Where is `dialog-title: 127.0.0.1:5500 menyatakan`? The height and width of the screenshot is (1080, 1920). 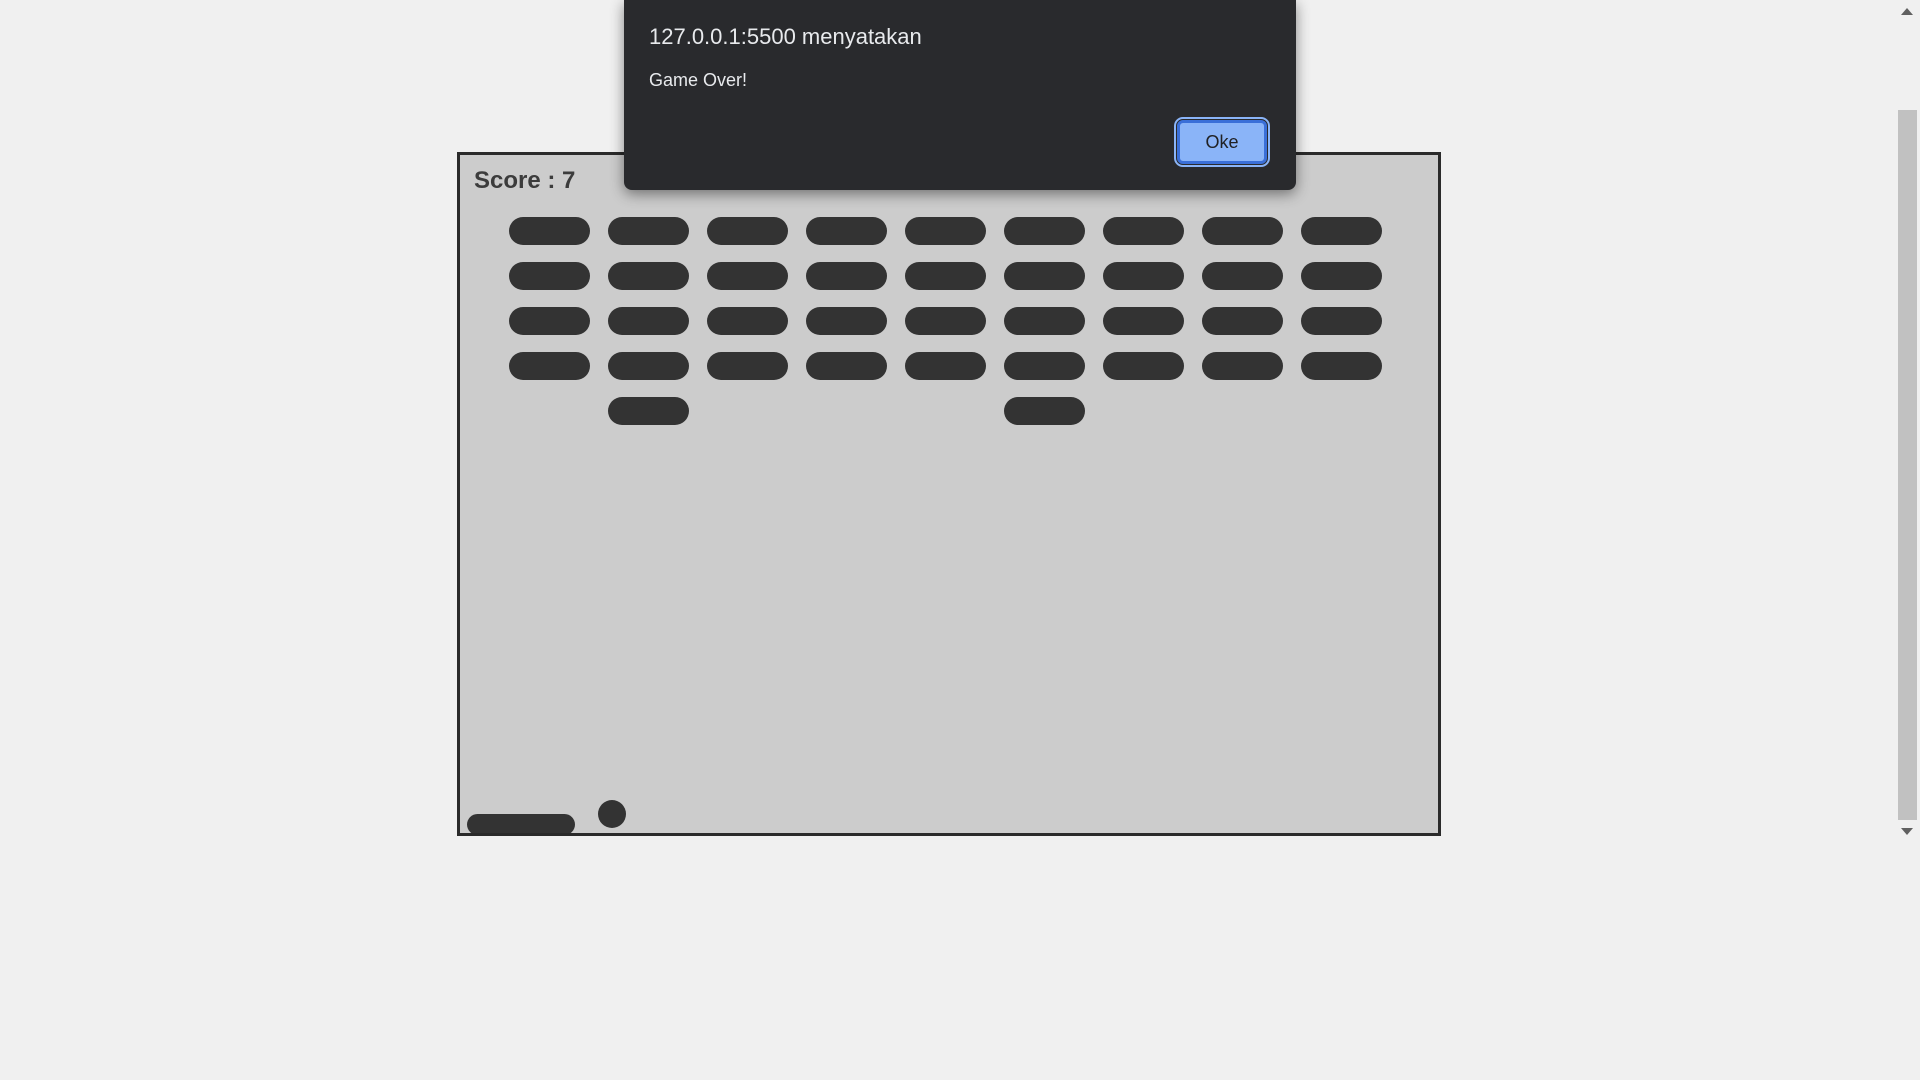
dialog-title: 127.0.0.1:5500 menyatakan is located at coordinates (785, 36).